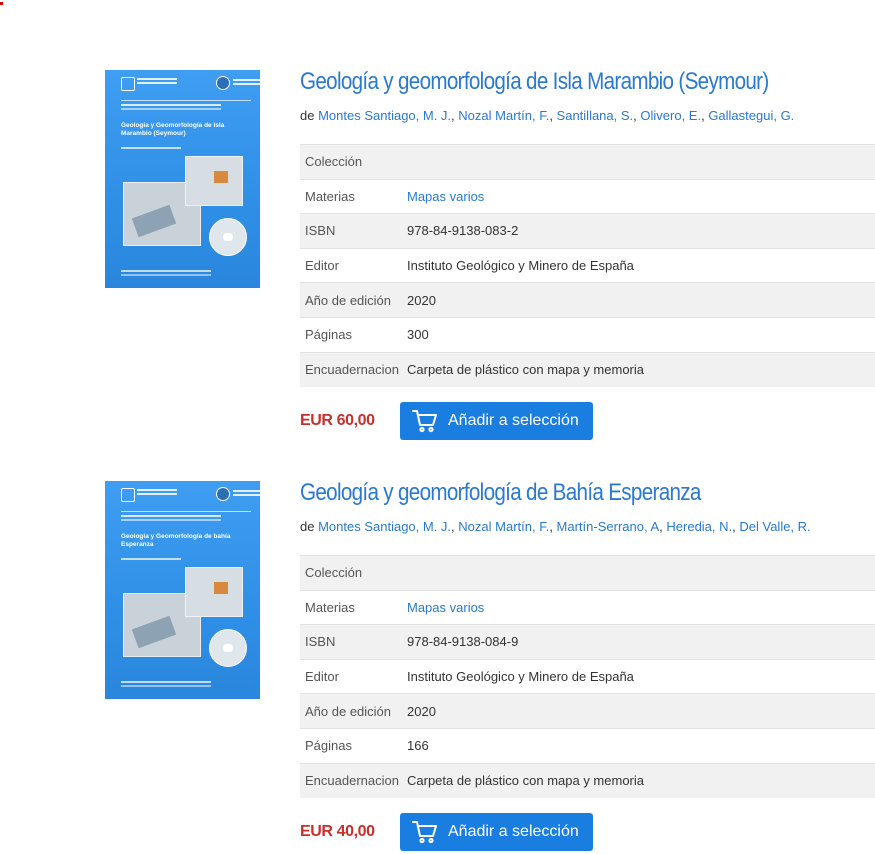 This screenshot has height=854, width=875. What do you see at coordinates (337, 420) in the screenshot?
I see `price: EUR 60,00` at bounding box center [337, 420].